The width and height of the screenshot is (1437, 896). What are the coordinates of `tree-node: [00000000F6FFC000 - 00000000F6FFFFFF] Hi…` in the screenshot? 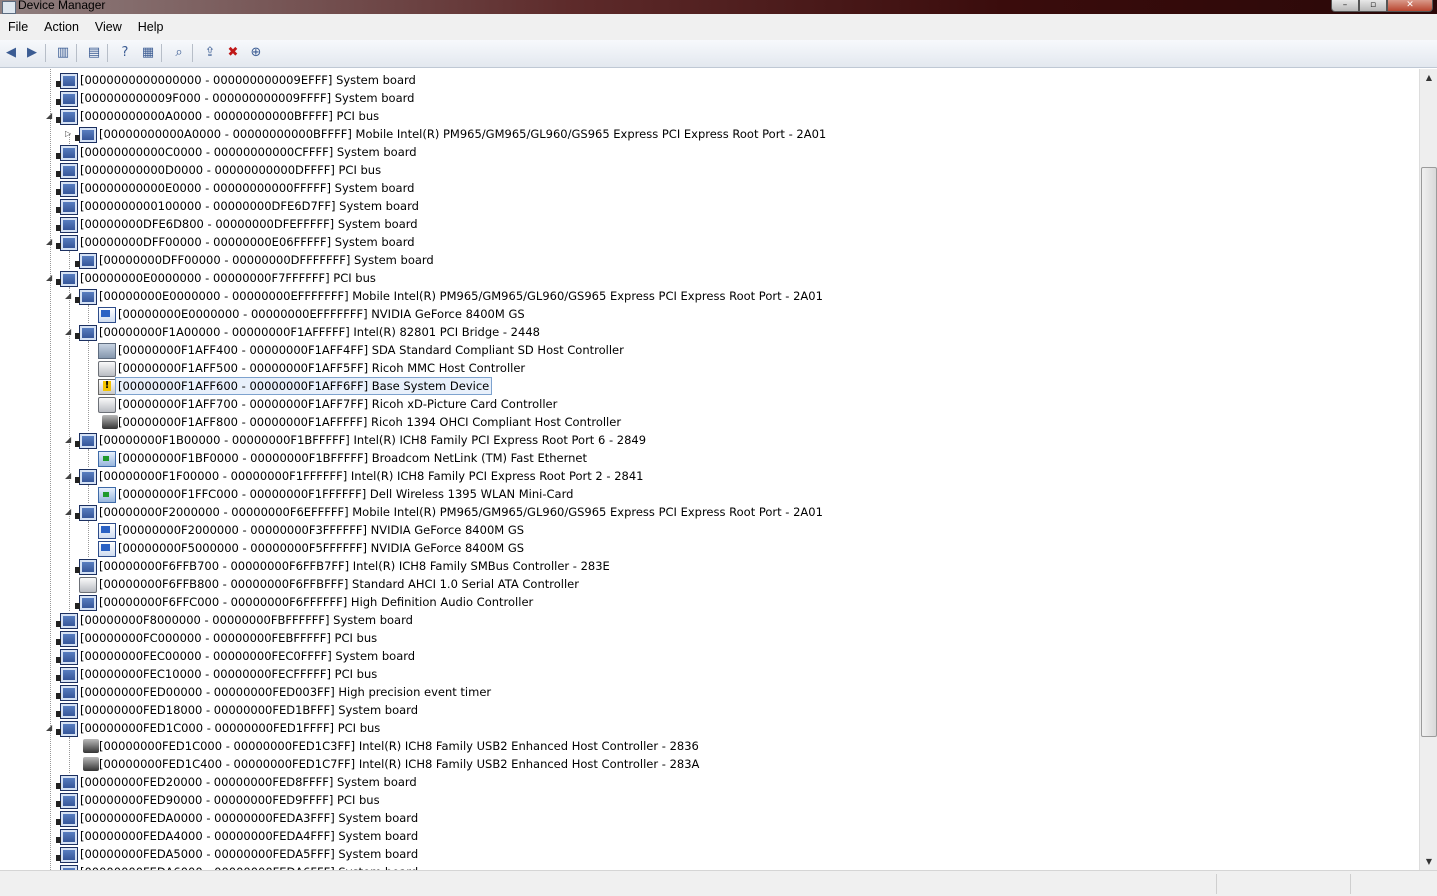 It's located at (709, 602).